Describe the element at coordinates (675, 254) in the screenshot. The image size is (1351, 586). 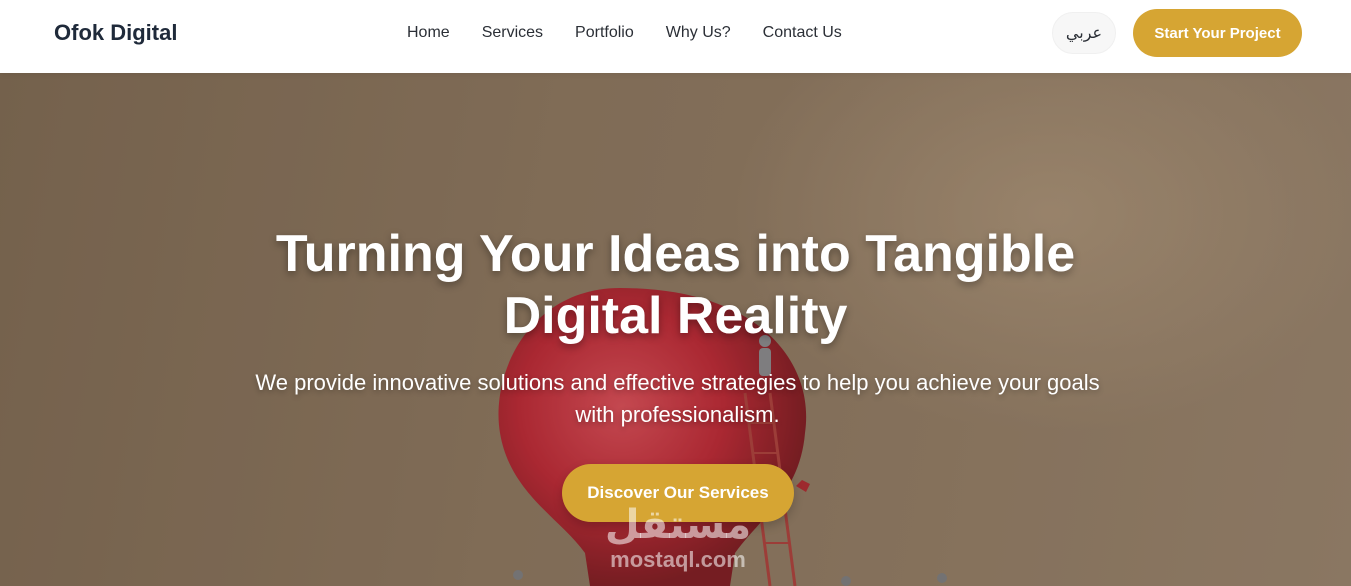
I see `hero-title-line-1: Turning Your Ideas into Tangible` at that location.